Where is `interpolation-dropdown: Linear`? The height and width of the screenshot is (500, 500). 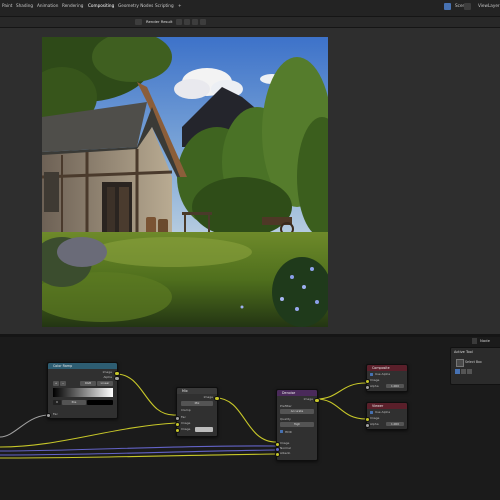 interpolation-dropdown: Linear is located at coordinates (105, 383).